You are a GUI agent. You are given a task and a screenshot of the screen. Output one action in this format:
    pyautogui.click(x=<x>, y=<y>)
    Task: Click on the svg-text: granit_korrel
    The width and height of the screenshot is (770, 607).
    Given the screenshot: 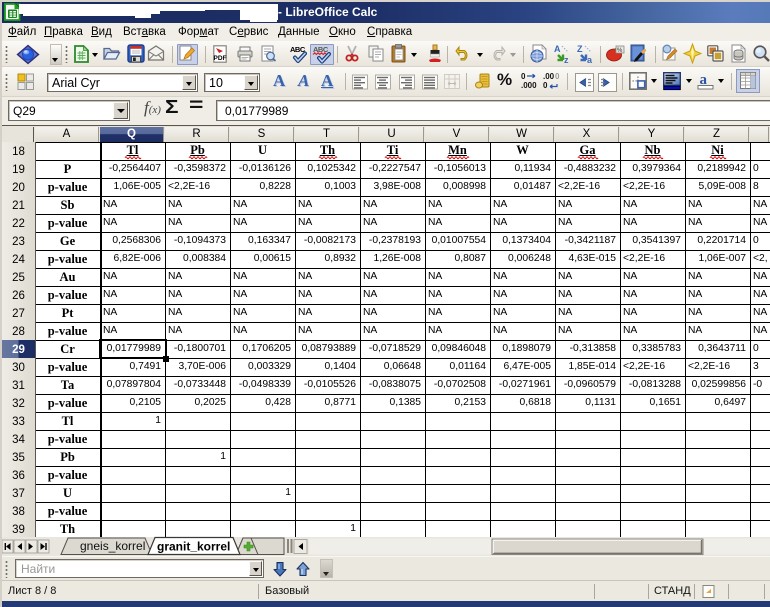 What is the action you would take?
    pyautogui.click(x=193, y=547)
    